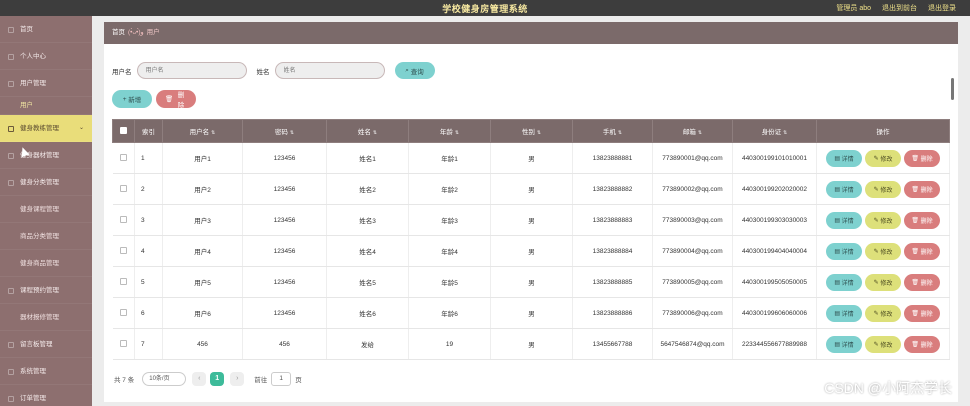 The width and height of the screenshot is (970, 406). Describe the element at coordinates (46, 29) in the screenshot. I see `sidebar-item-home: 首页` at that location.